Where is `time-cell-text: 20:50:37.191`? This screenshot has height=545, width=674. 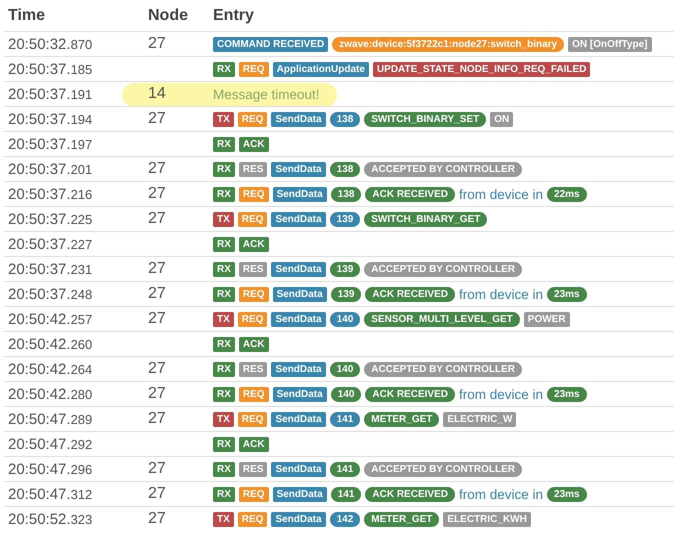
time-cell-text: 20:50:37.191 is located at coordinates (50, 94).